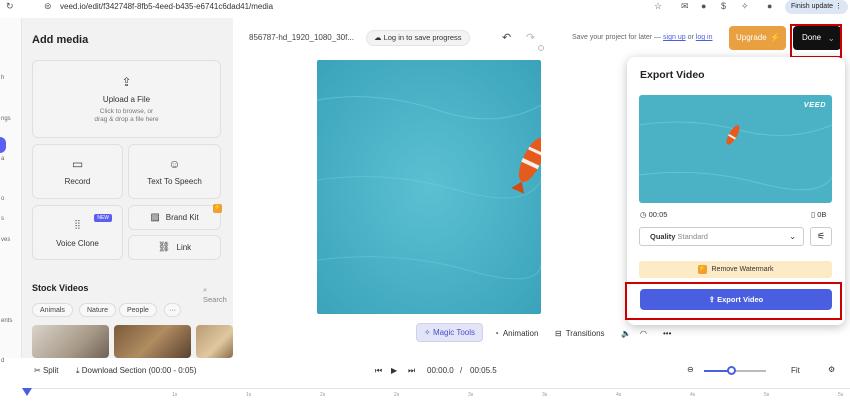  I want to click on link-label: Link, so click(184, 247).